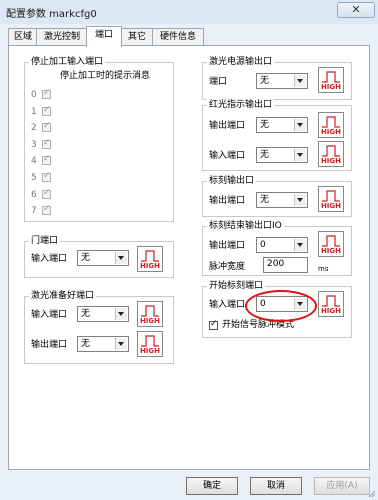 The height and width of the screenshot is (500, 378). I want to click on red-input-label: 输入端口, so click(227, 156).